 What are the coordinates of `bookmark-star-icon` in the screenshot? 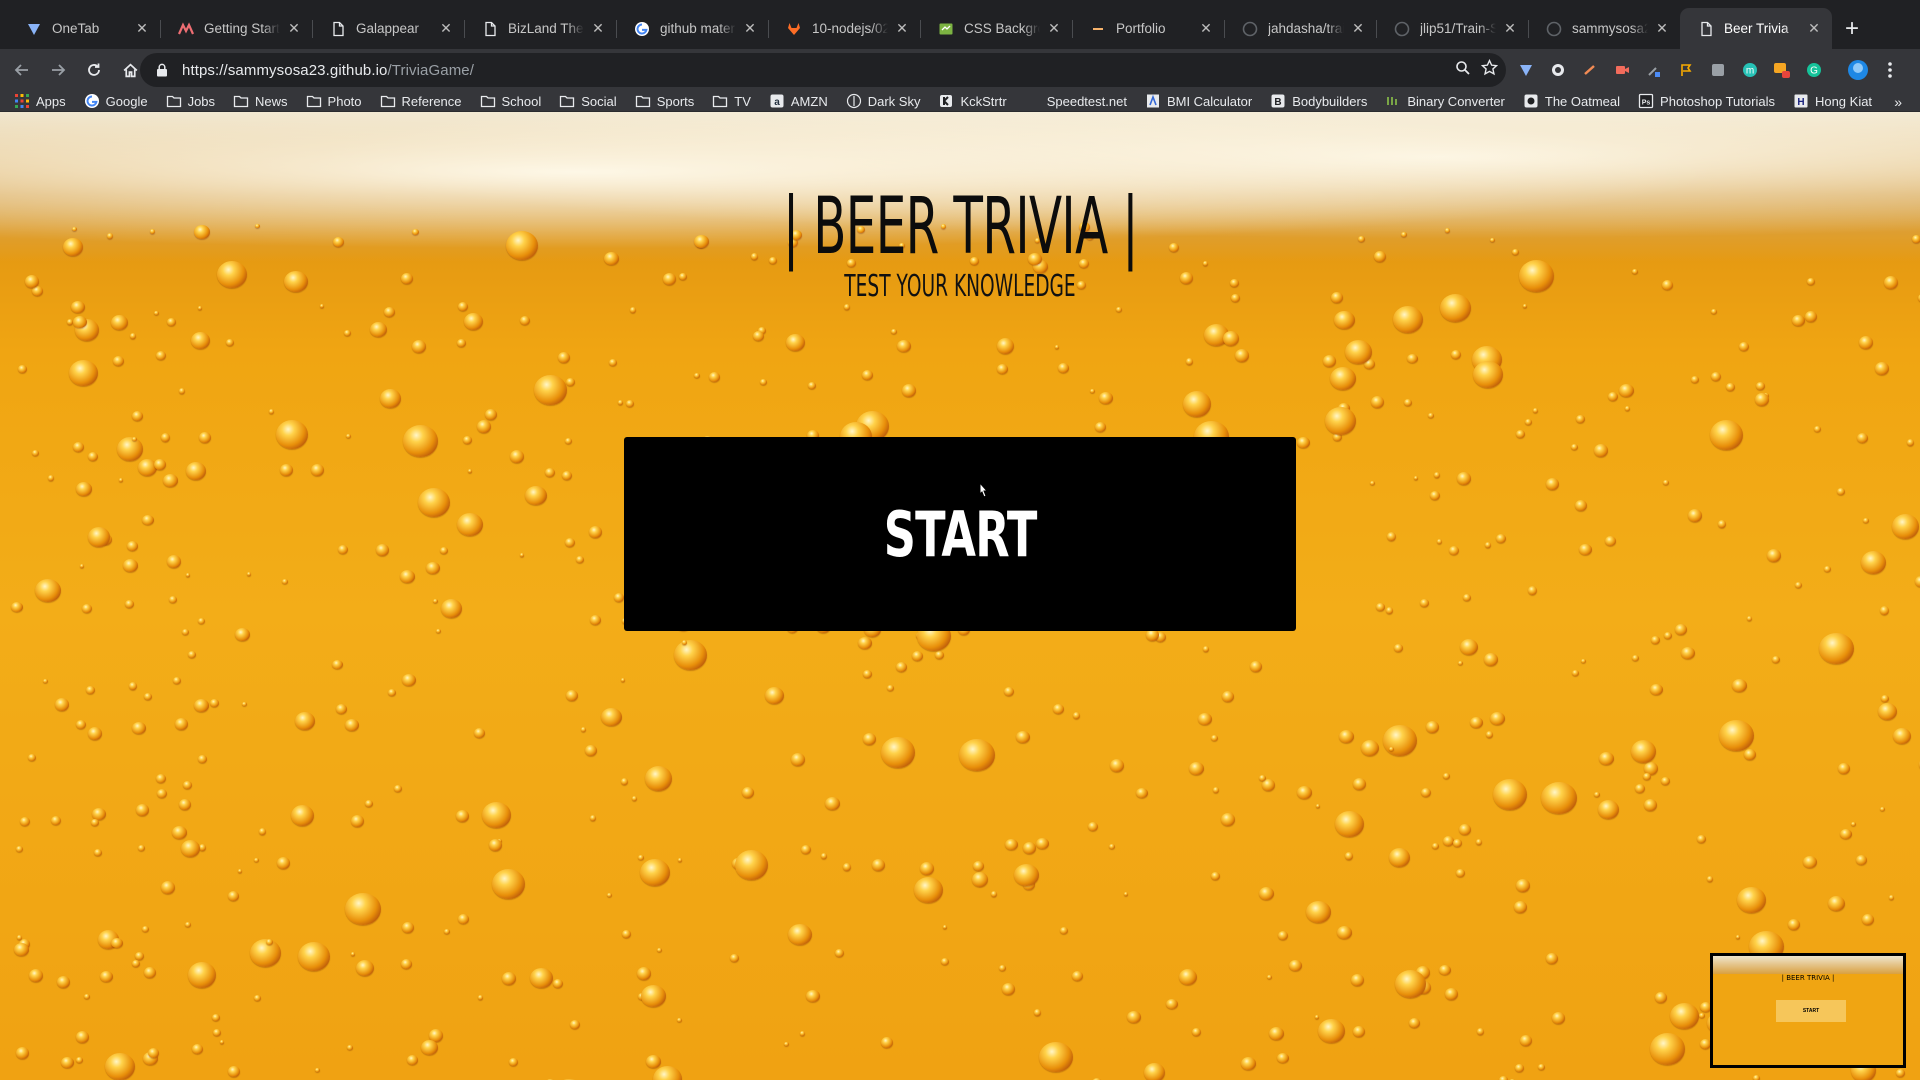 It's located at (1489, 69).